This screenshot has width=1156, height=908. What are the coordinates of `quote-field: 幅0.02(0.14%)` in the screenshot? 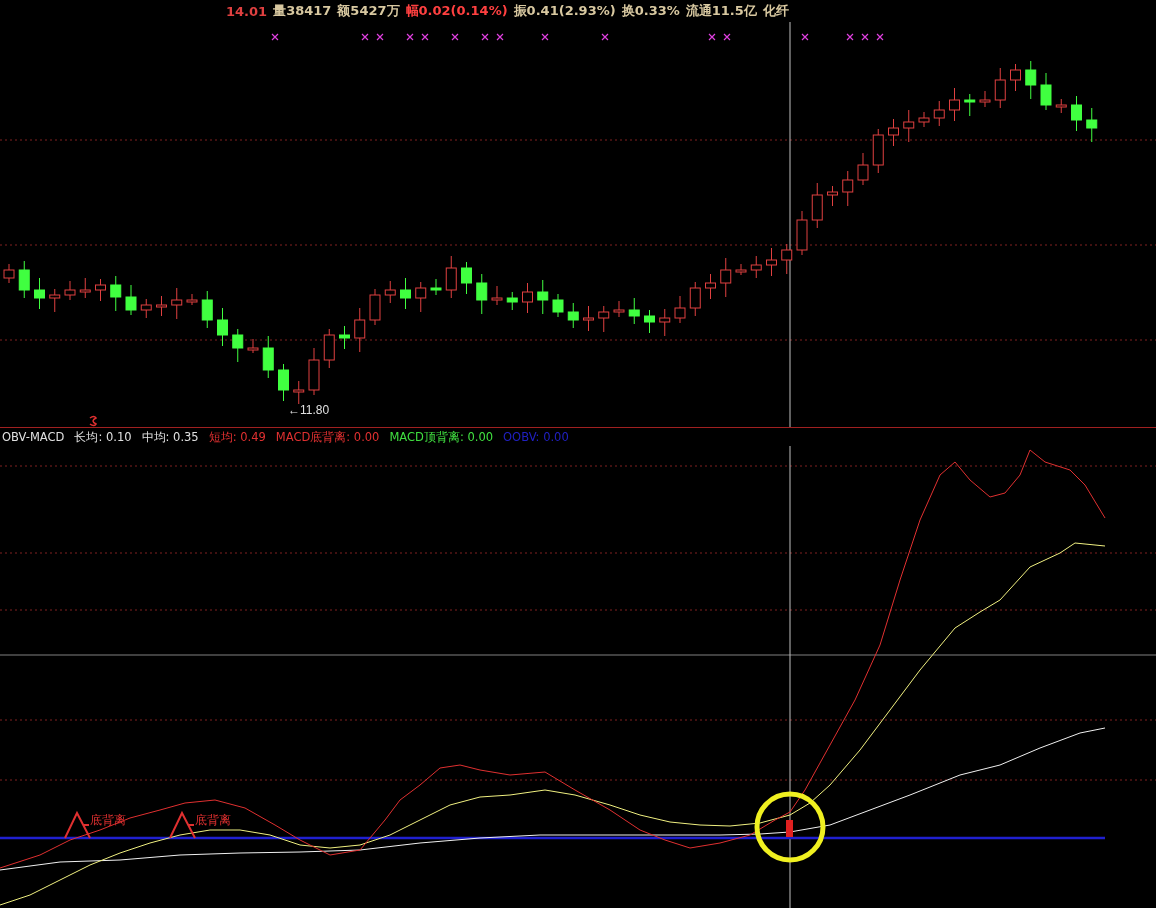 It's located at (456, 11).